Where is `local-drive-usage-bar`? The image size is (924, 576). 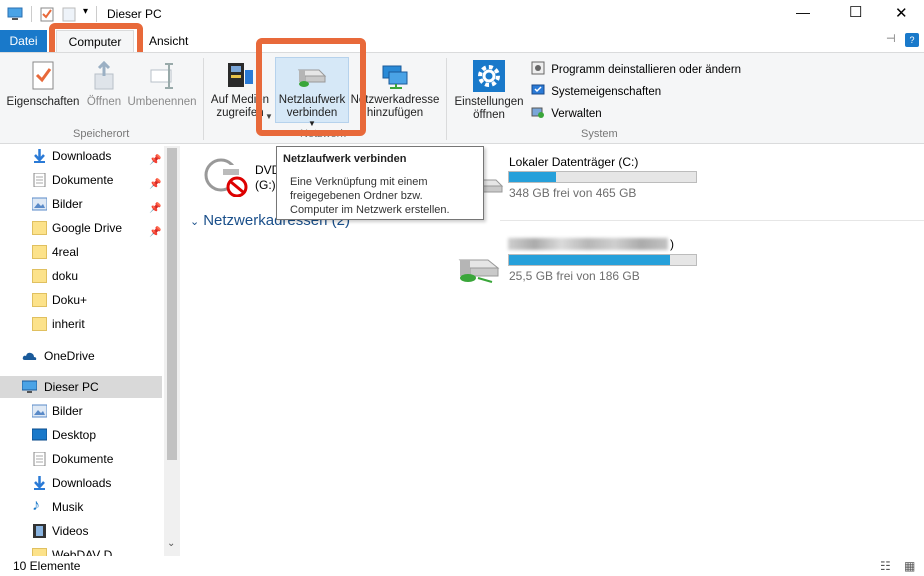 local-drive-usage-bar is located at coordinates (602, 177).